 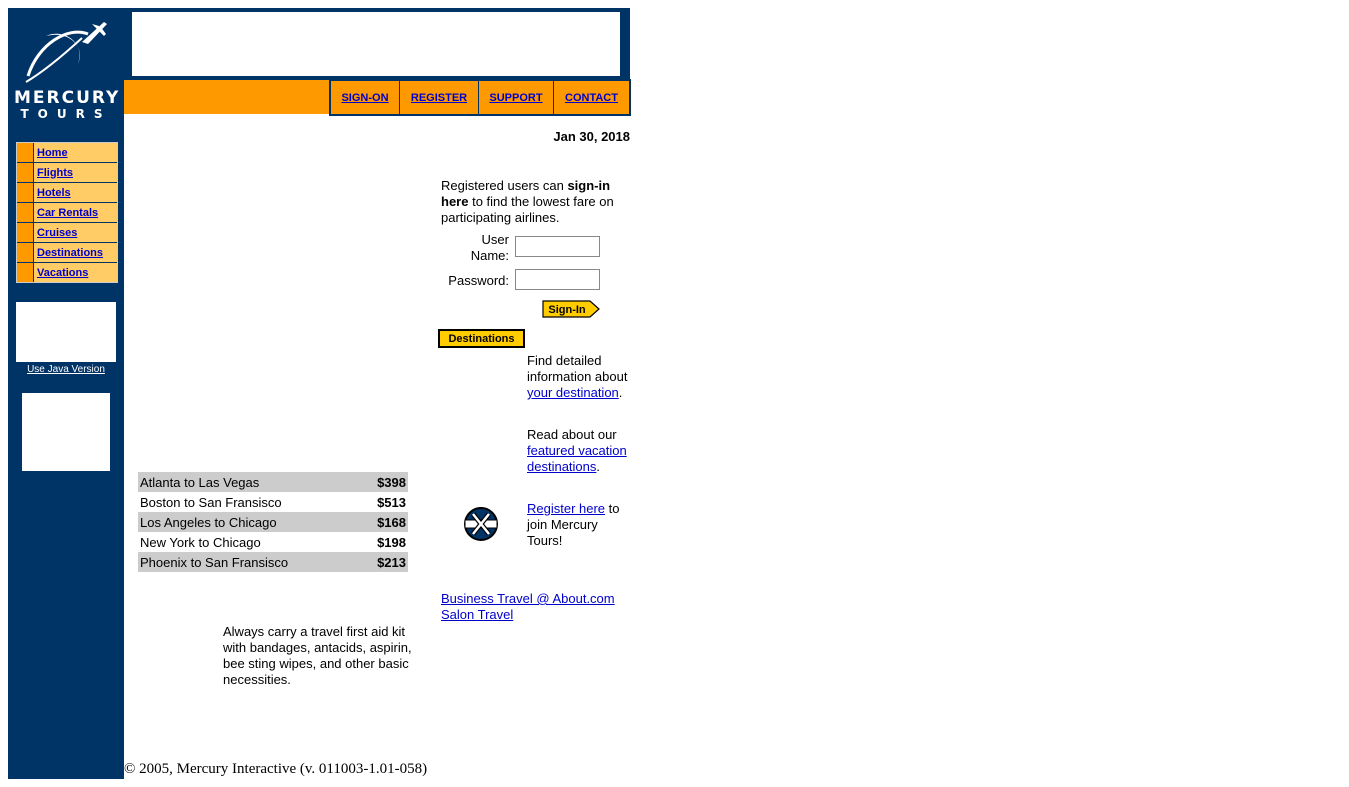 I want to click on fare-price: $513, so click(x=391, y=502).